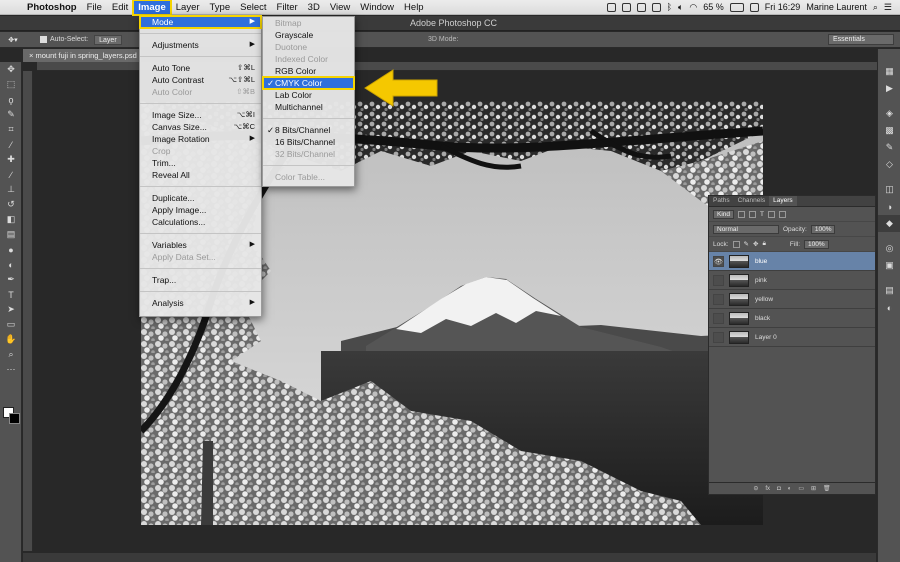 The image size is (900, 562). What do you see at coordinates (220, 7) in the screenshot?
I see `menu-type: Type` at bounding box center [220, 7].